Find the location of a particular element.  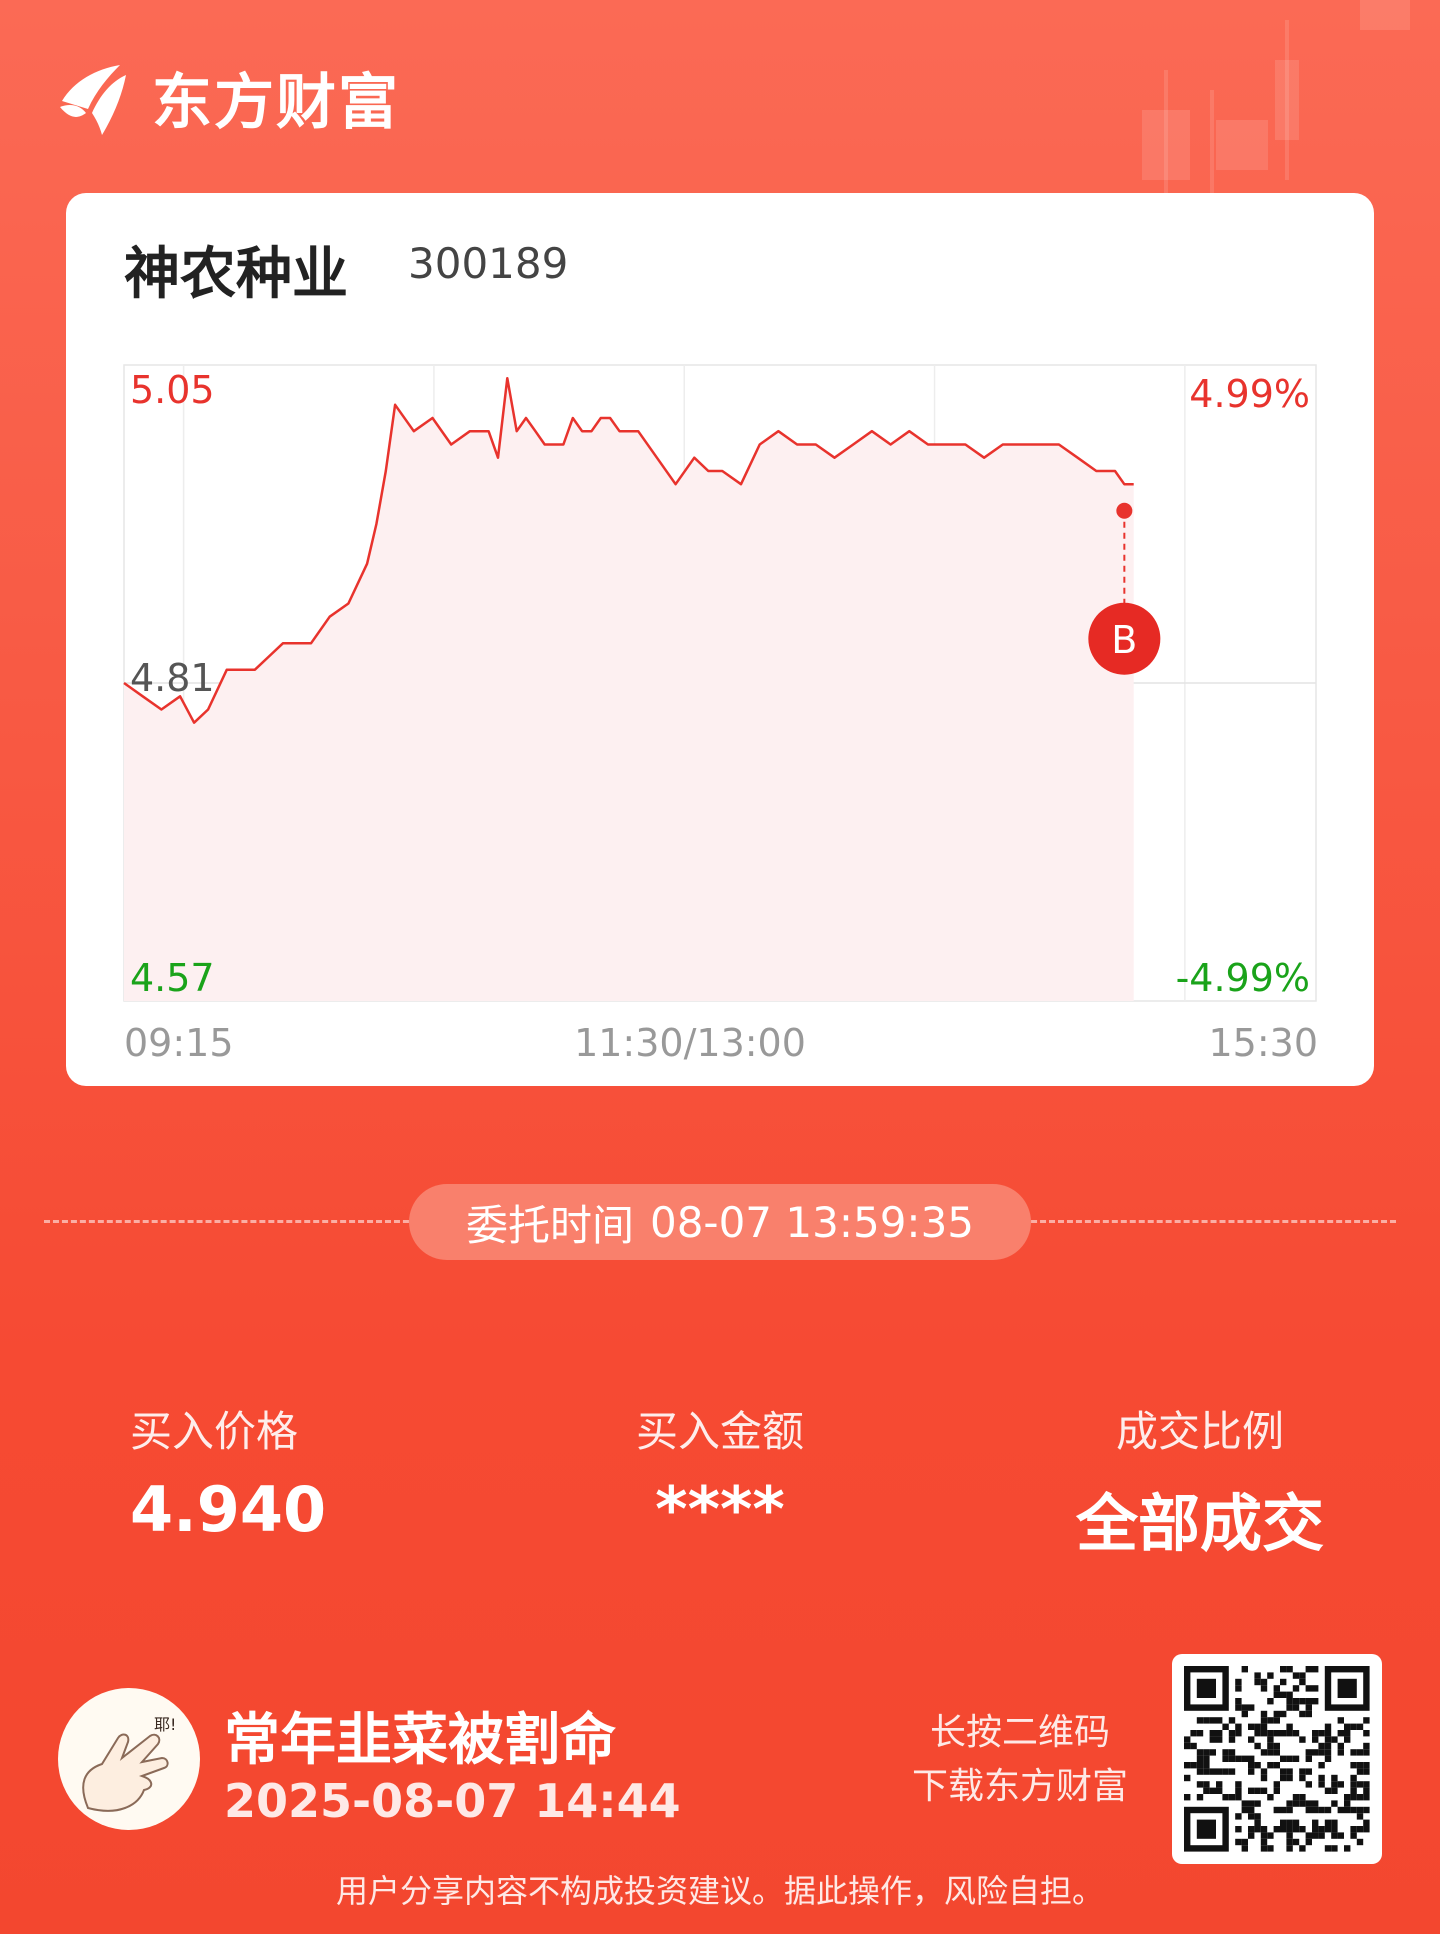

order-time-label: 委托时间 is located at coordinates (549, 1225).